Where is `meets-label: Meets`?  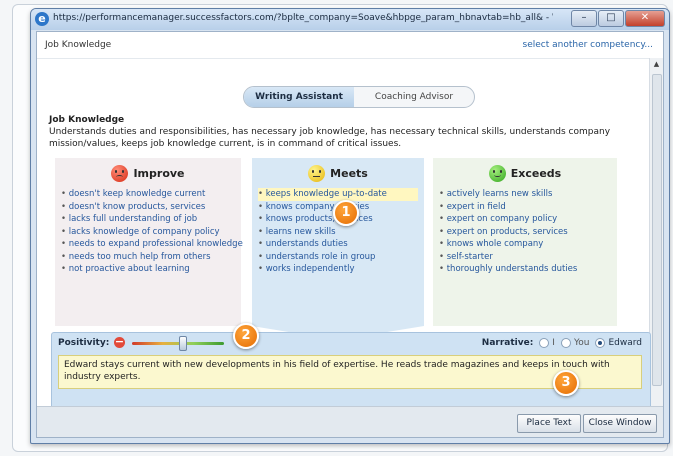 meets-label: Meets is located at coordinates (349, 173).